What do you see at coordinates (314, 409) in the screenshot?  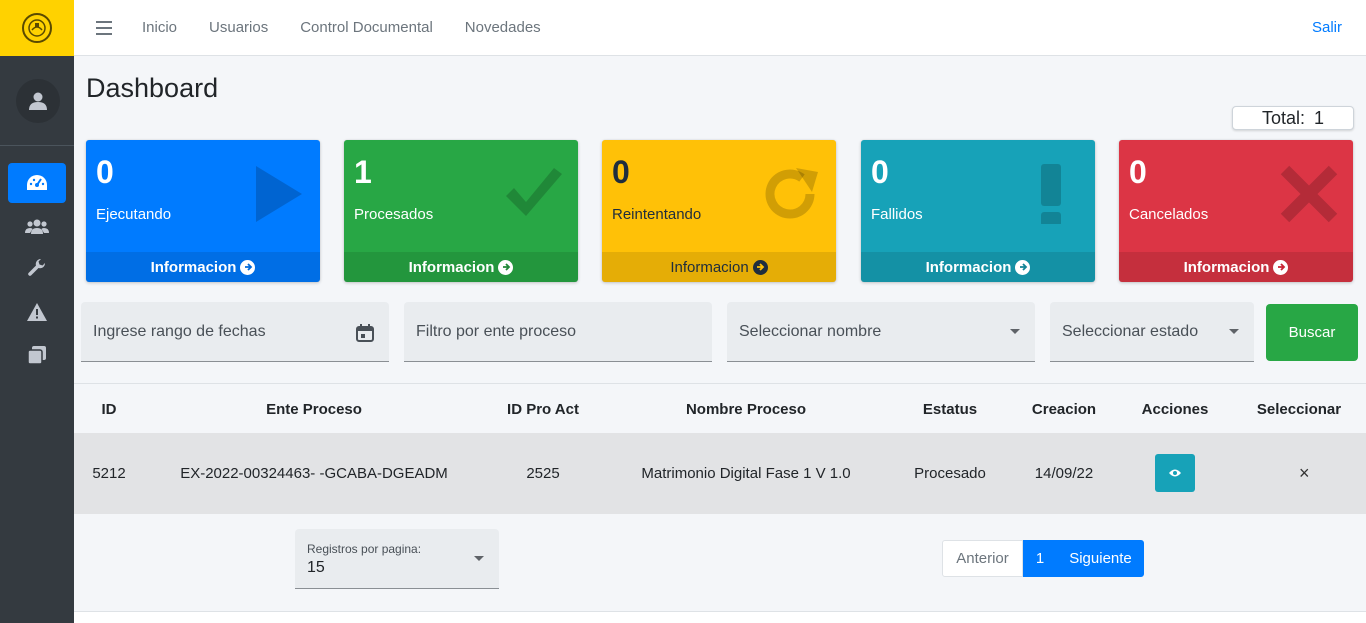 I see `col-header-ente-proceso: Ente Proceso` at bounding box center [314, 409].